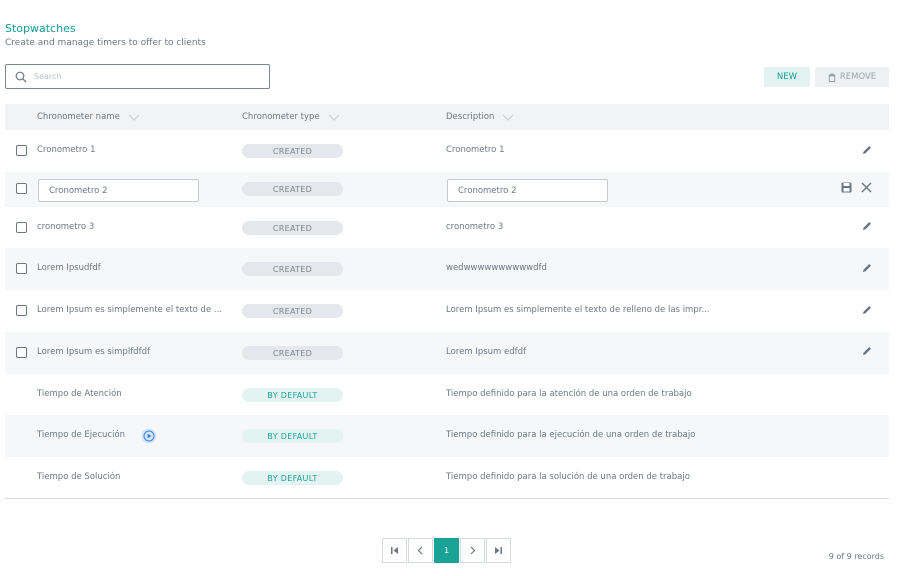 The image size is (900, 576). I want to click on page-title: Stopwatches, so click(40, 28).